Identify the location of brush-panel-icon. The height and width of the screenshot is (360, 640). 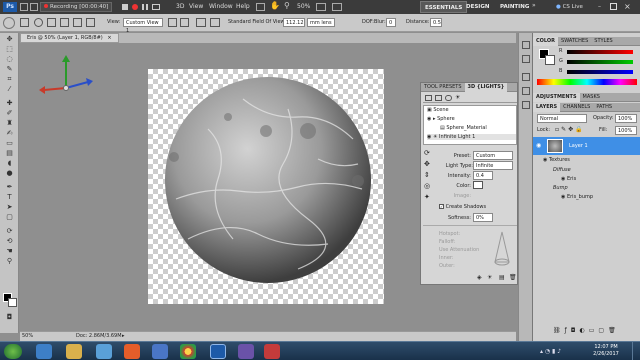
(526, 105).